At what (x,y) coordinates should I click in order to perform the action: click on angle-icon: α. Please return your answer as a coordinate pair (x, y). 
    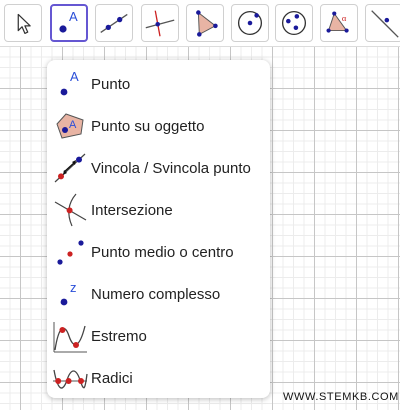
    Looking at the image, I should click on (337, 22).